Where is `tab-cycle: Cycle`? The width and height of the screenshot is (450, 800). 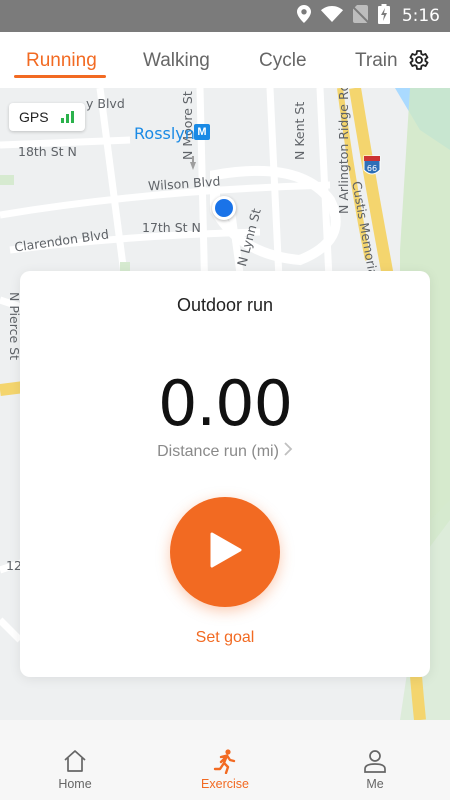 tab-cycle: Cycle is located at coordinates (283, 61).